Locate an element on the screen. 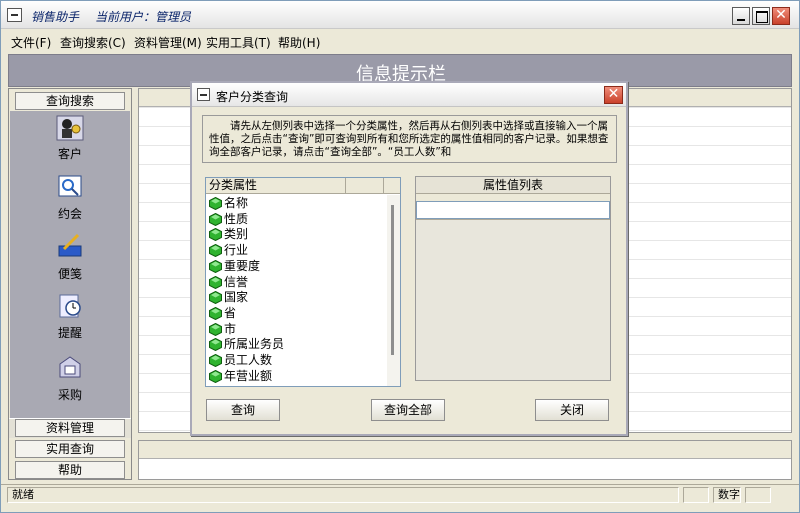 The height and width of the screenshot is (513, 800). app-name: 销售助手 is located at coordinates (55, 17).